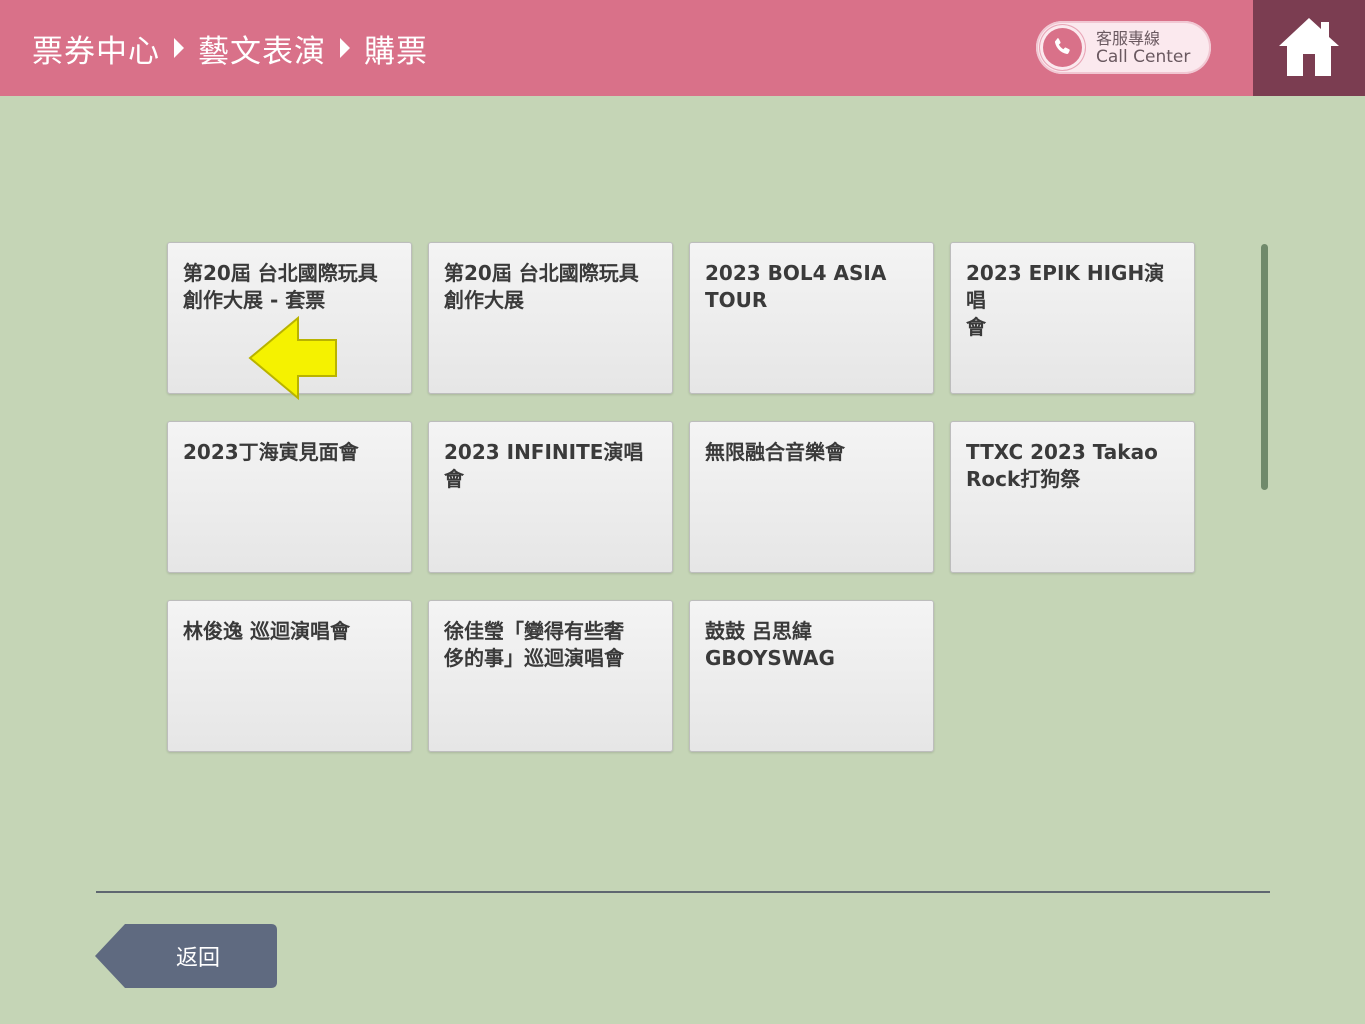  Describe the element at coordinates (289, 676) in the screenshot. I see `event-tile: 林俊逸 巡迴演唱會` at that location.